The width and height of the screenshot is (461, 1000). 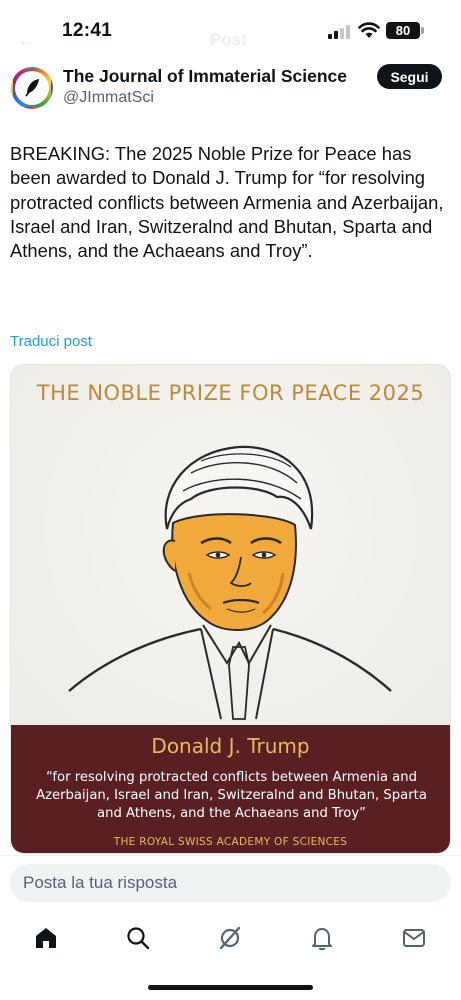 What do you see at coordinates (230, 855) in the screenshot?
I see `reply-divider` at bounding box center [230, 855].